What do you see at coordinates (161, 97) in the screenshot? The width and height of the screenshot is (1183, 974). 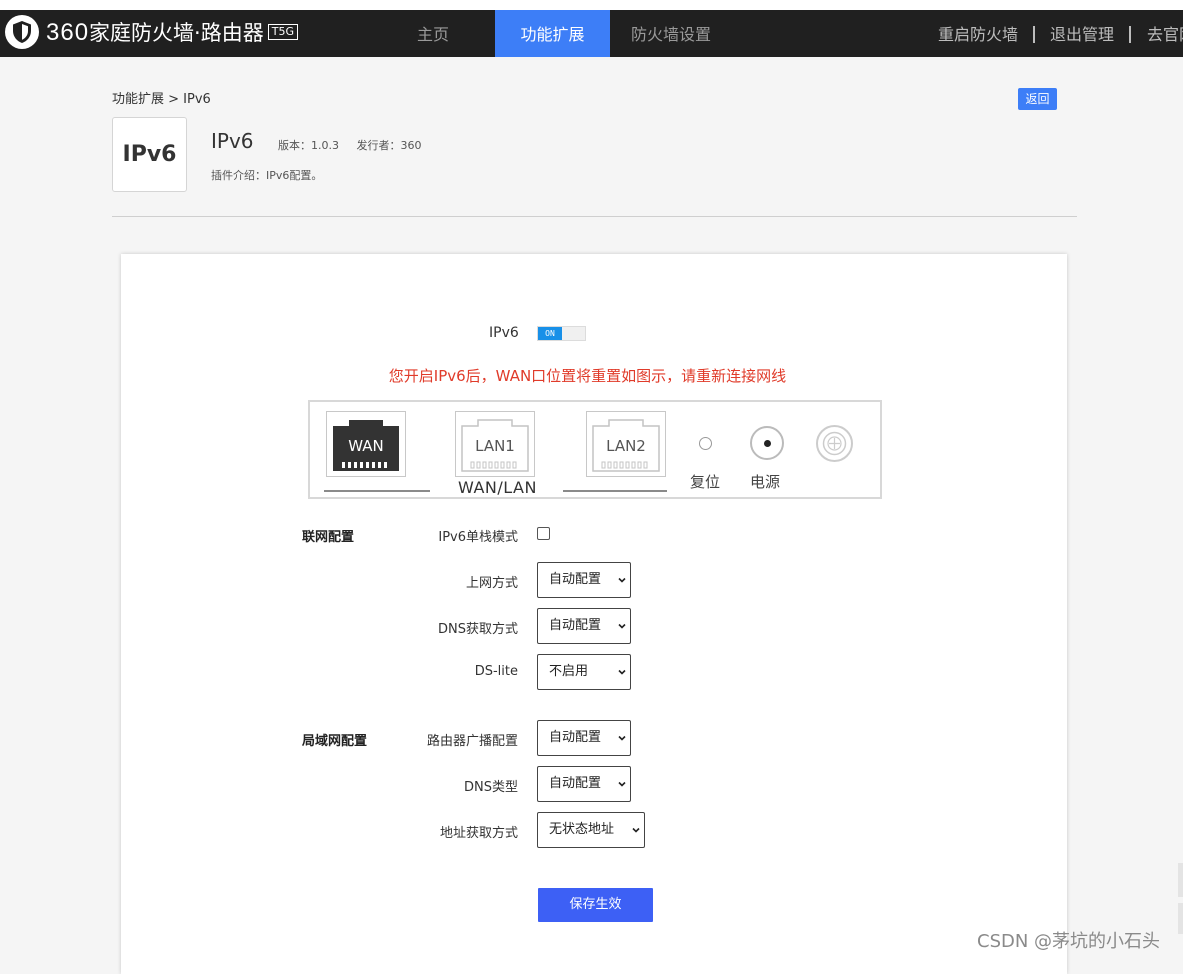 I see `breadcrumb: 功能扩展 > IPv6` at bounding box center [161, 97].